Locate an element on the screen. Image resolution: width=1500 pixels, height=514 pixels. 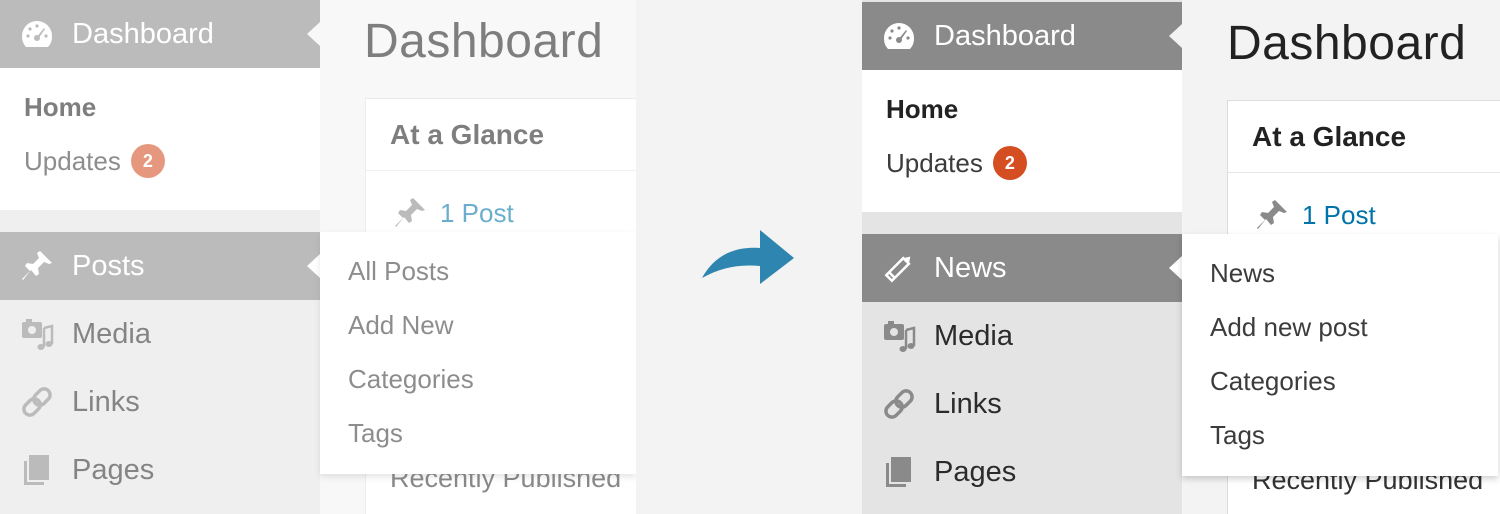
menu-label: Posts is located at coordinates (108, 265).